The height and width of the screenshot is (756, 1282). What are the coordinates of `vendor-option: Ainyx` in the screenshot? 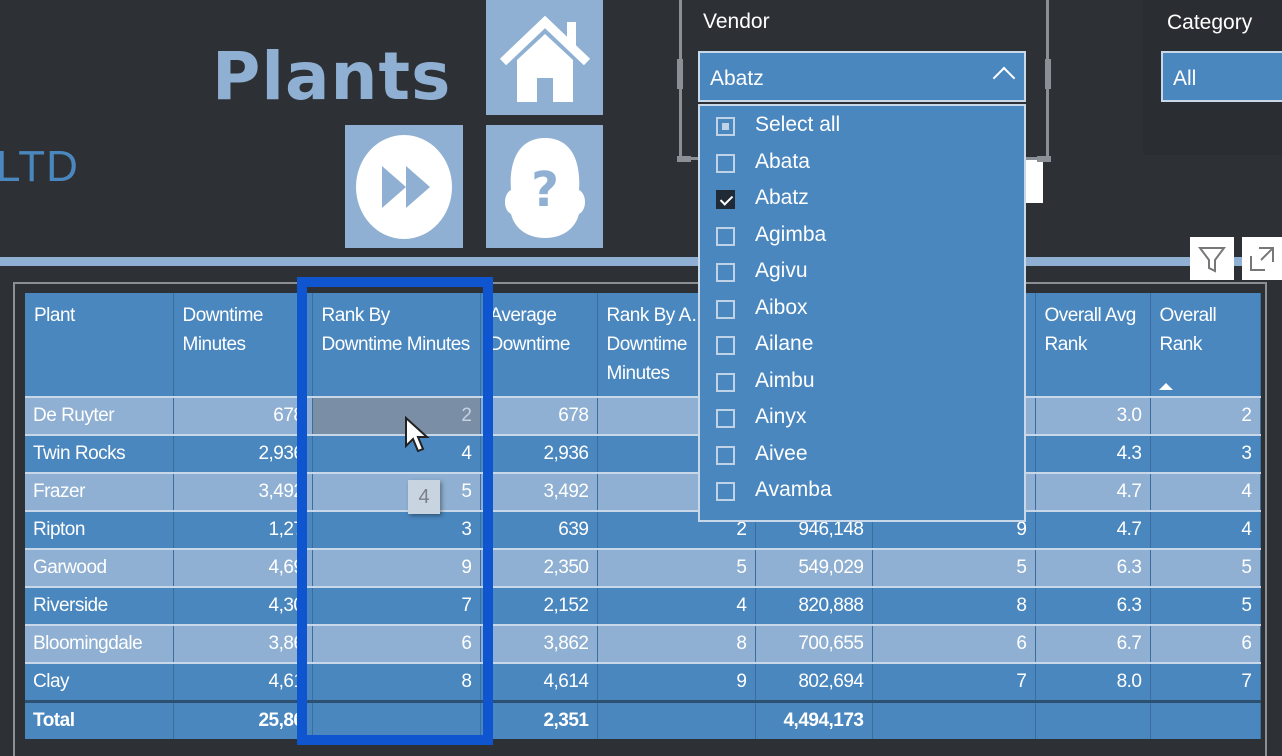 It's located at (862, 420).